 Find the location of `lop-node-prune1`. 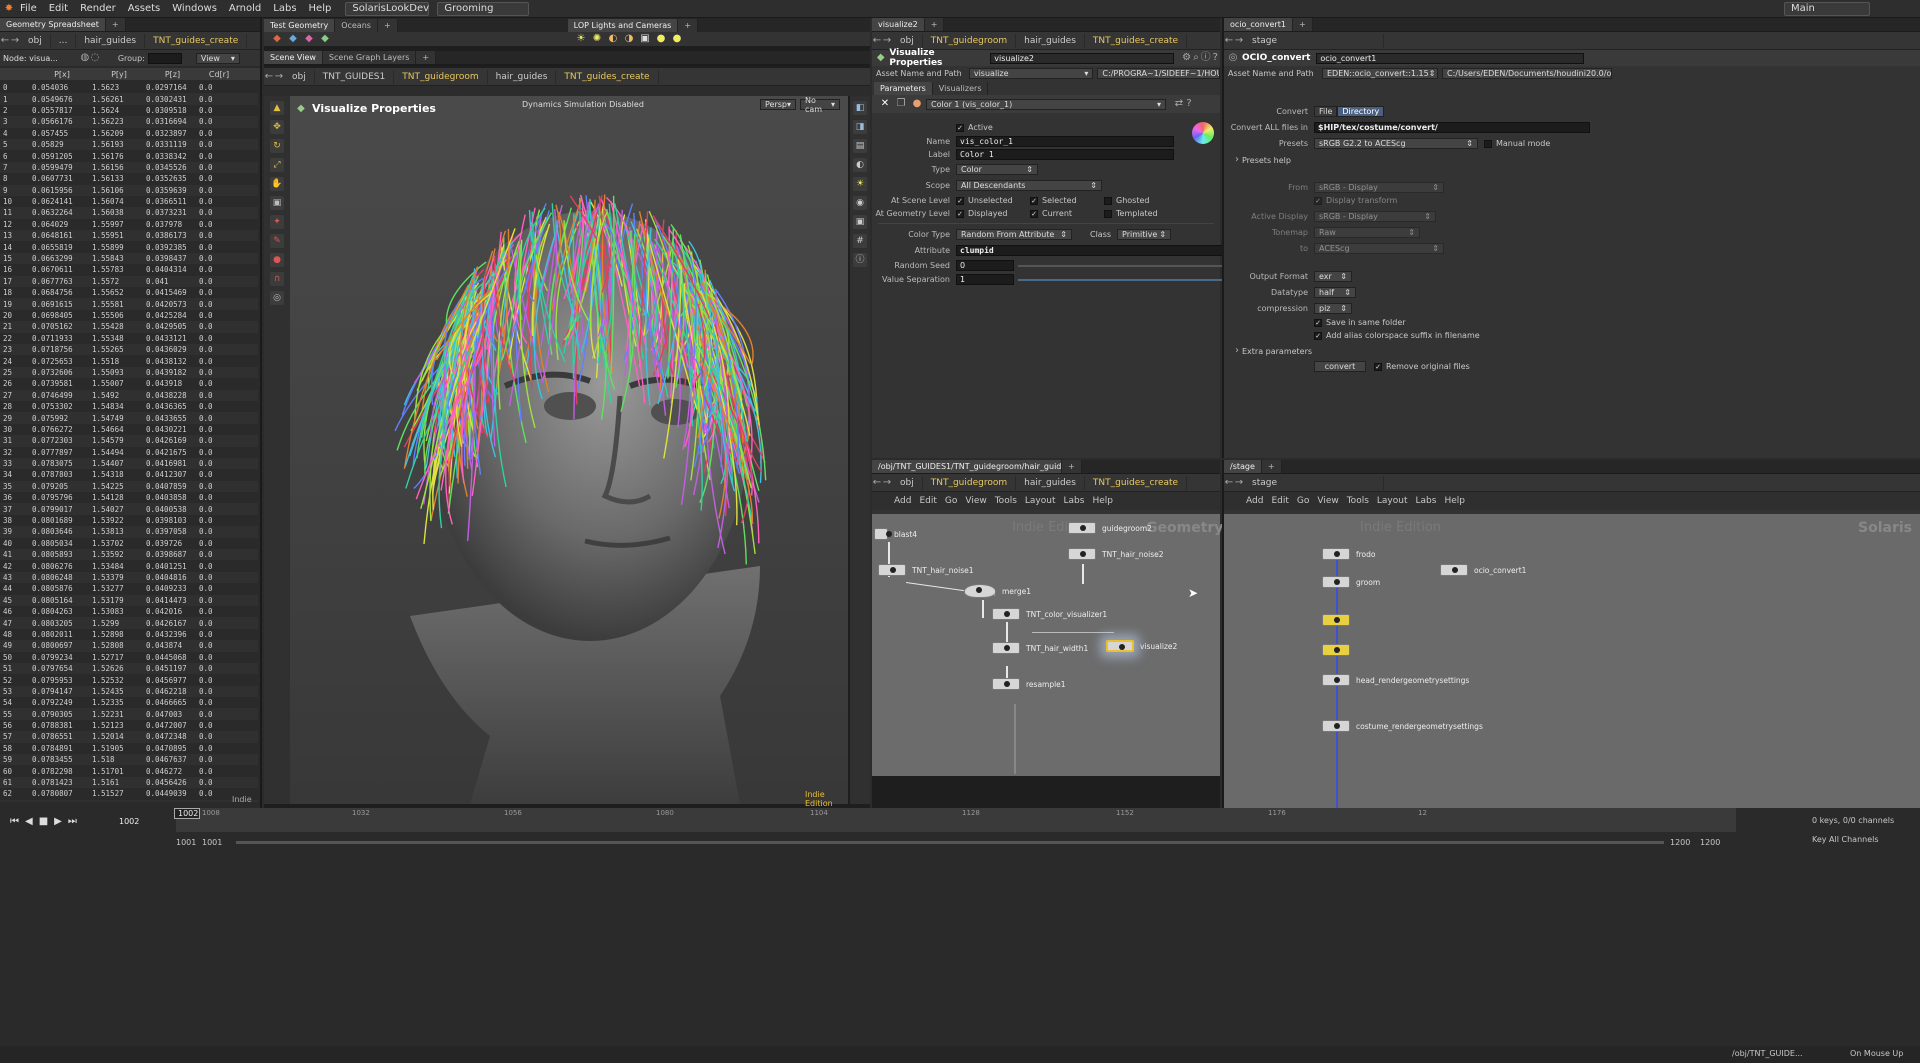

lop-node-prune1 is located at coordinates (1339, 620).